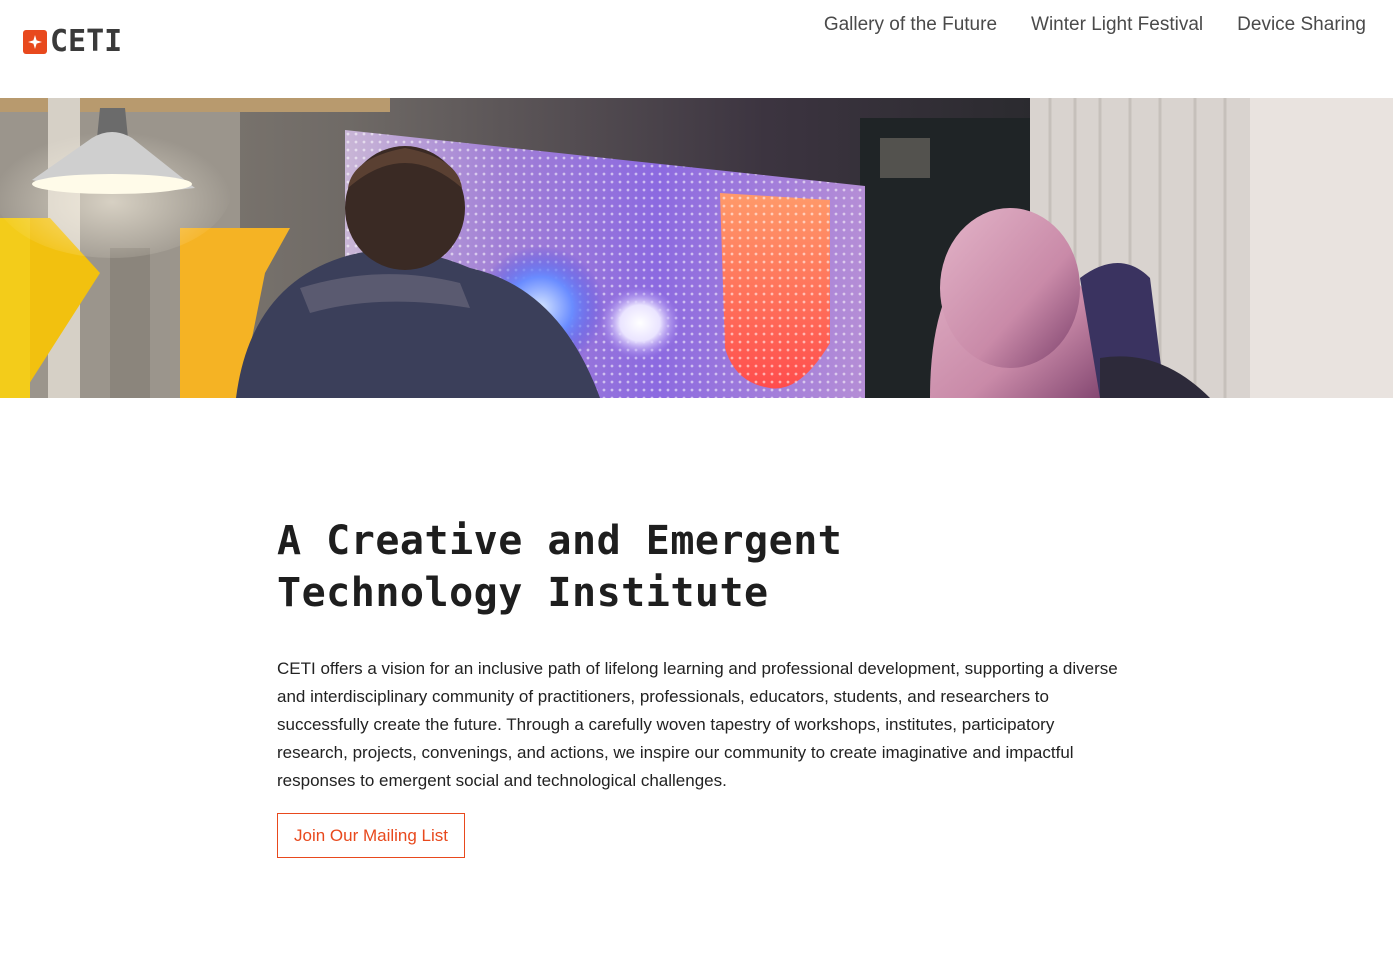 The width and height of the screenshot is (1393, 957). I want to click on nav-gallery-of-the-future: Gallery of the Future, so click(910, 25).